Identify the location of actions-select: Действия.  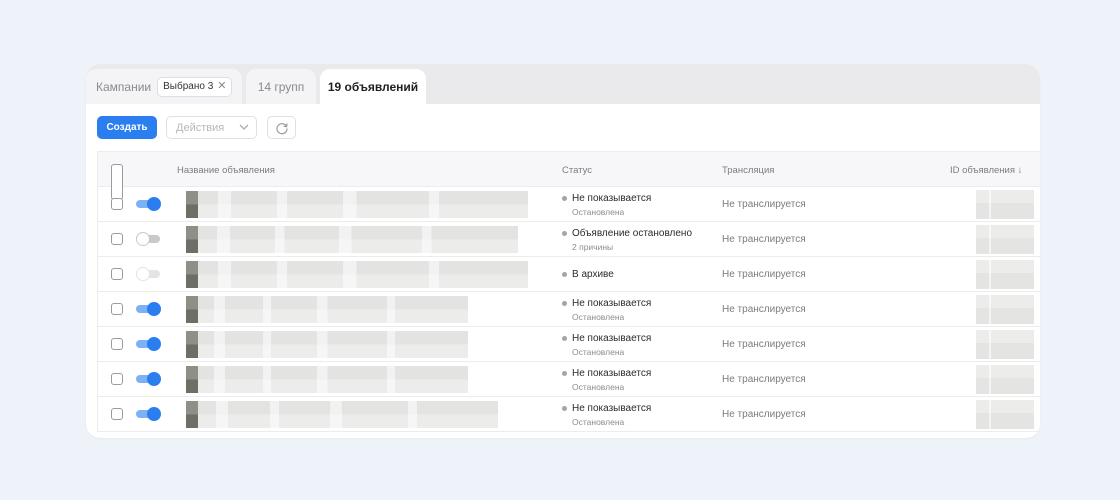
(211, 127).